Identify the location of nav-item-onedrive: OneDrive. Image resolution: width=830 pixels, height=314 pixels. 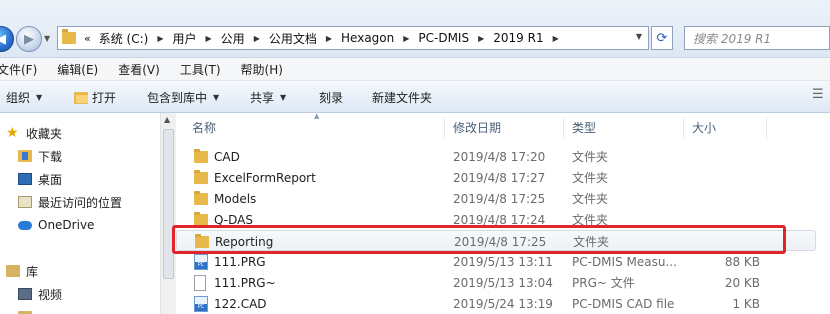
(56, 225).